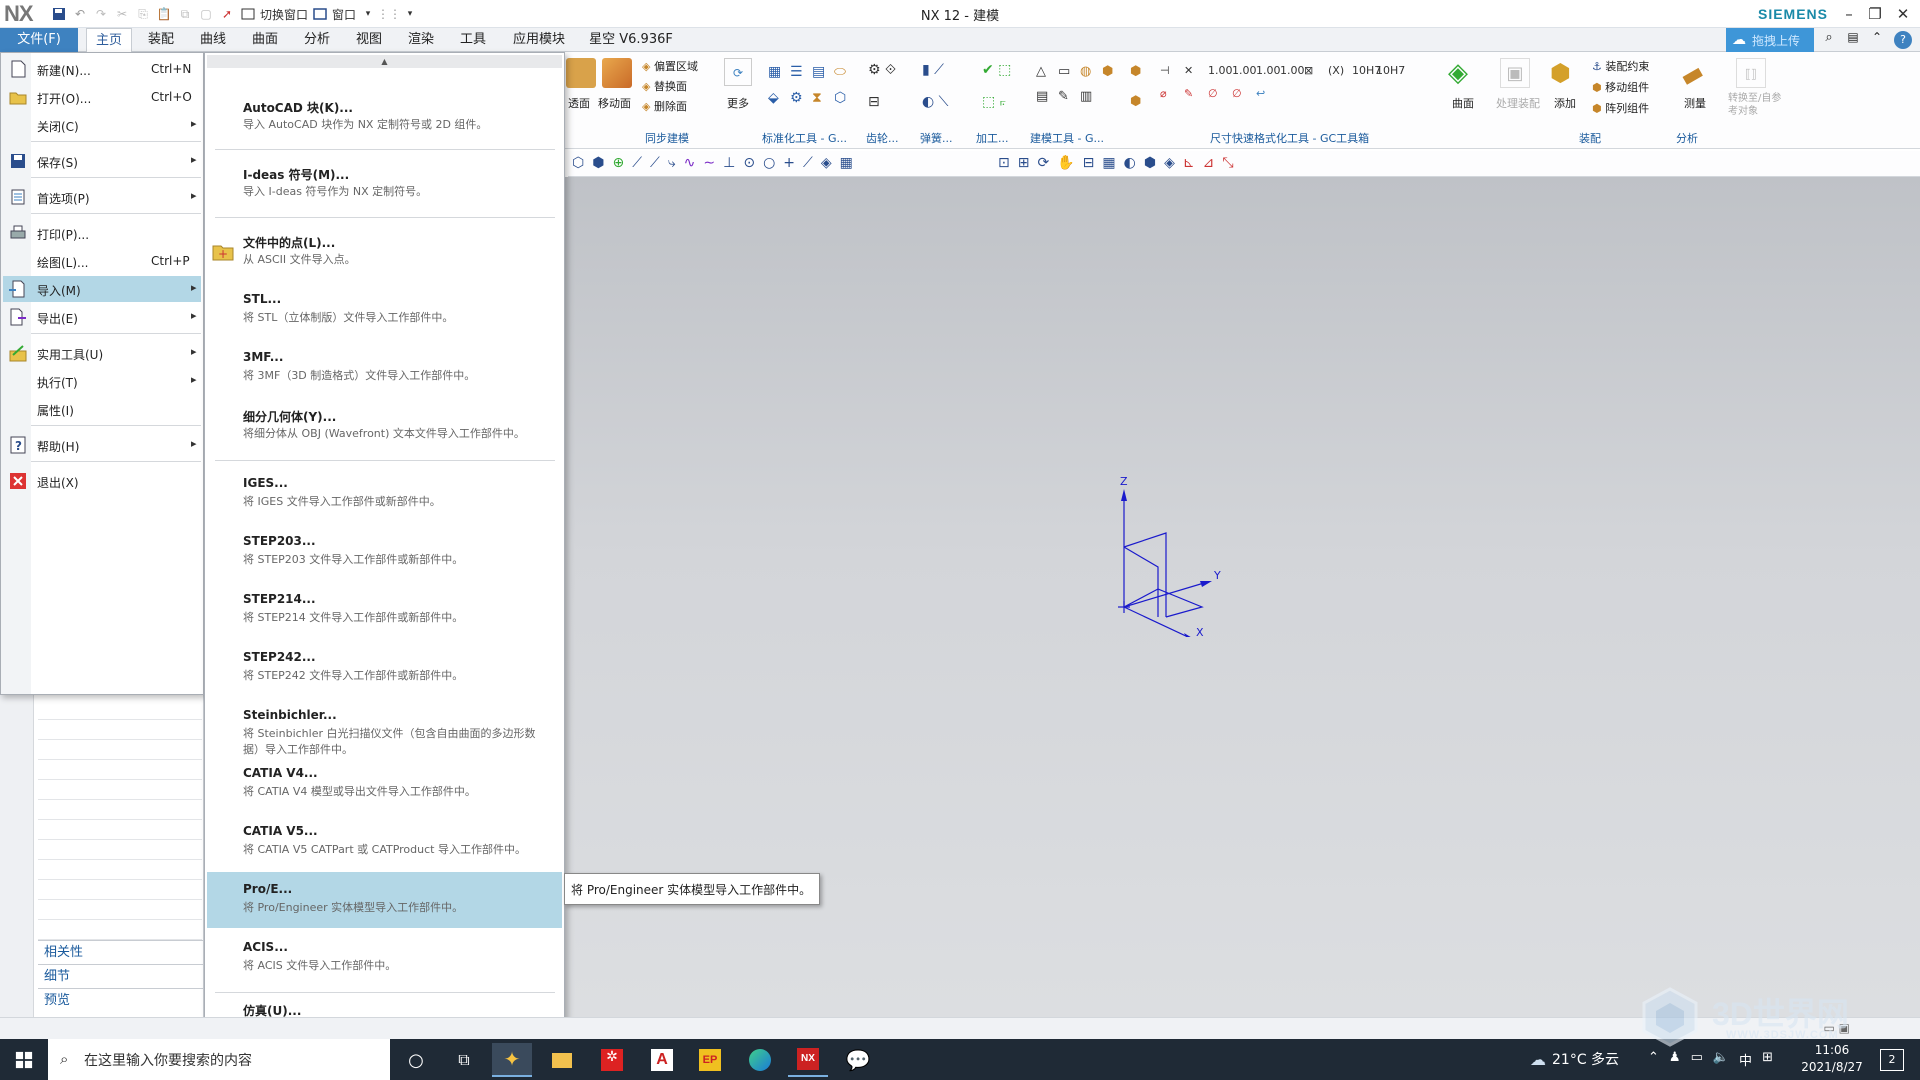  What do you see at coordinates (738, 72) in the screenshot?
I see `refresh-icon: ⟳` at bounding box center [738, 72].